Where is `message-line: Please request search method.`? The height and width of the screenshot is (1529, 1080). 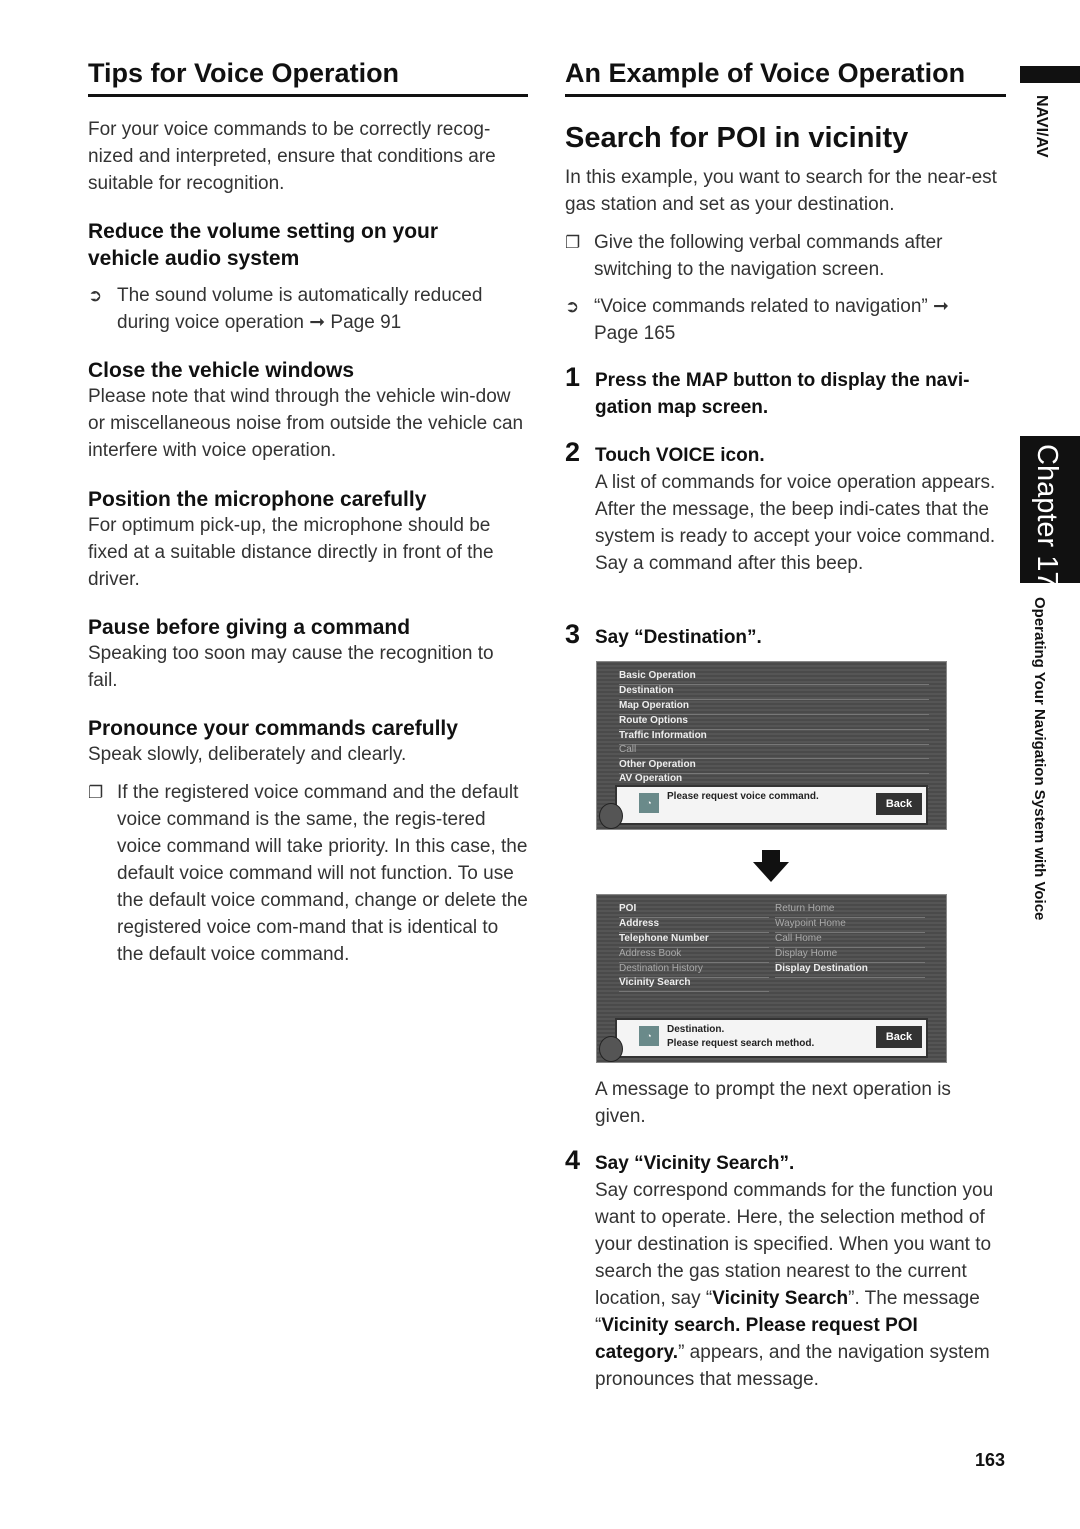 message-line: Please request search method. is located at coordinates (741, 1043).